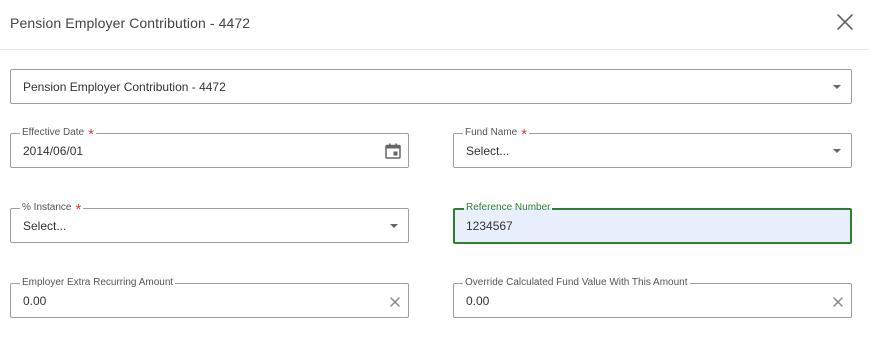  I want to click on employer-extra-amount-label: Employer Extra Recurring Amount, so click(98, 283).